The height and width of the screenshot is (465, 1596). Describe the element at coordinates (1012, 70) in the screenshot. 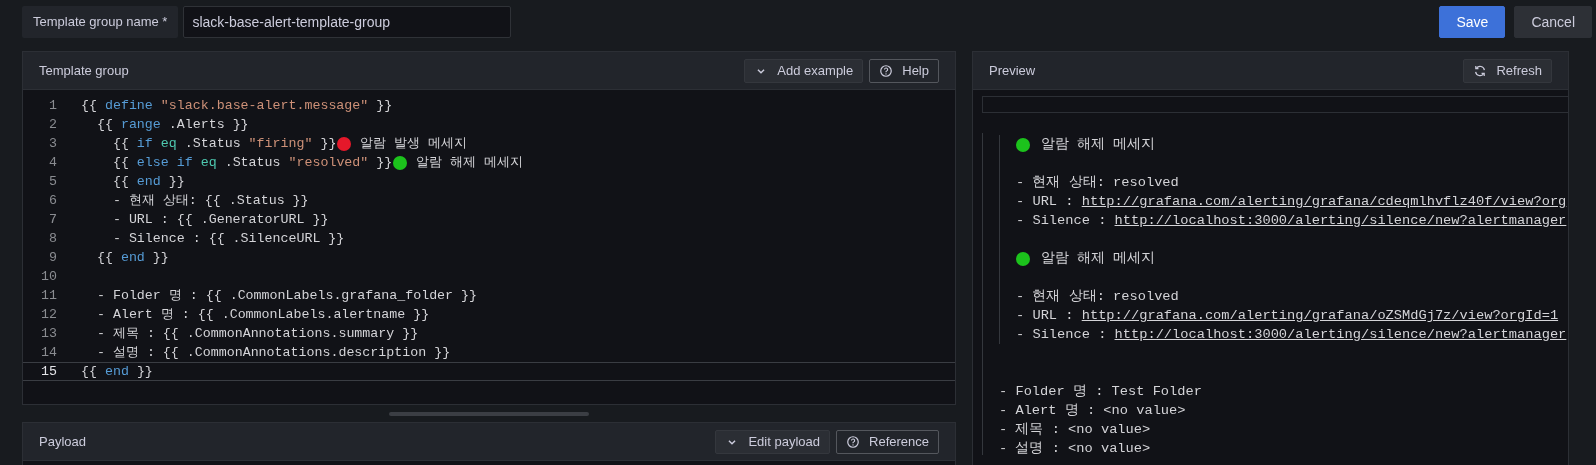

I see `panel-title: Preview` at that location.